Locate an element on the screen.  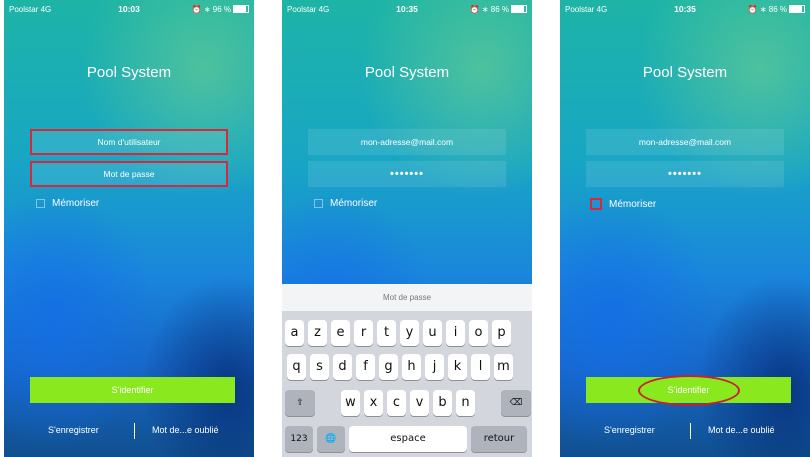
key-h: h is located at coordinates (411, 367).